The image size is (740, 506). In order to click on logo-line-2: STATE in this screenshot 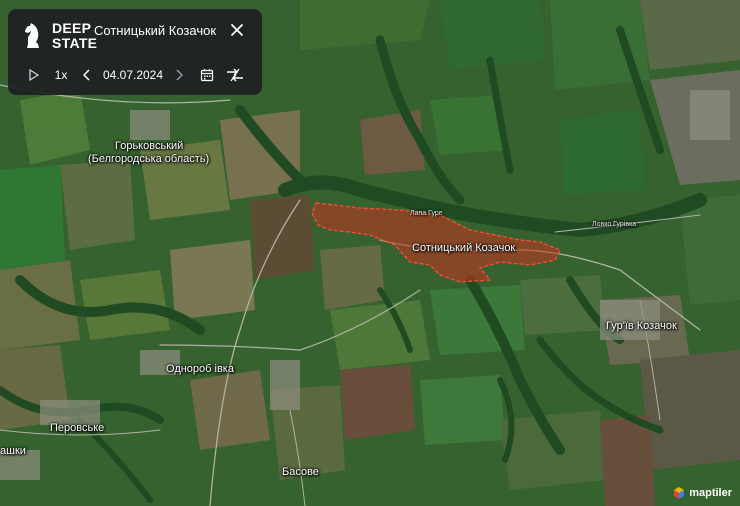, I will do `click(75, 43)`.